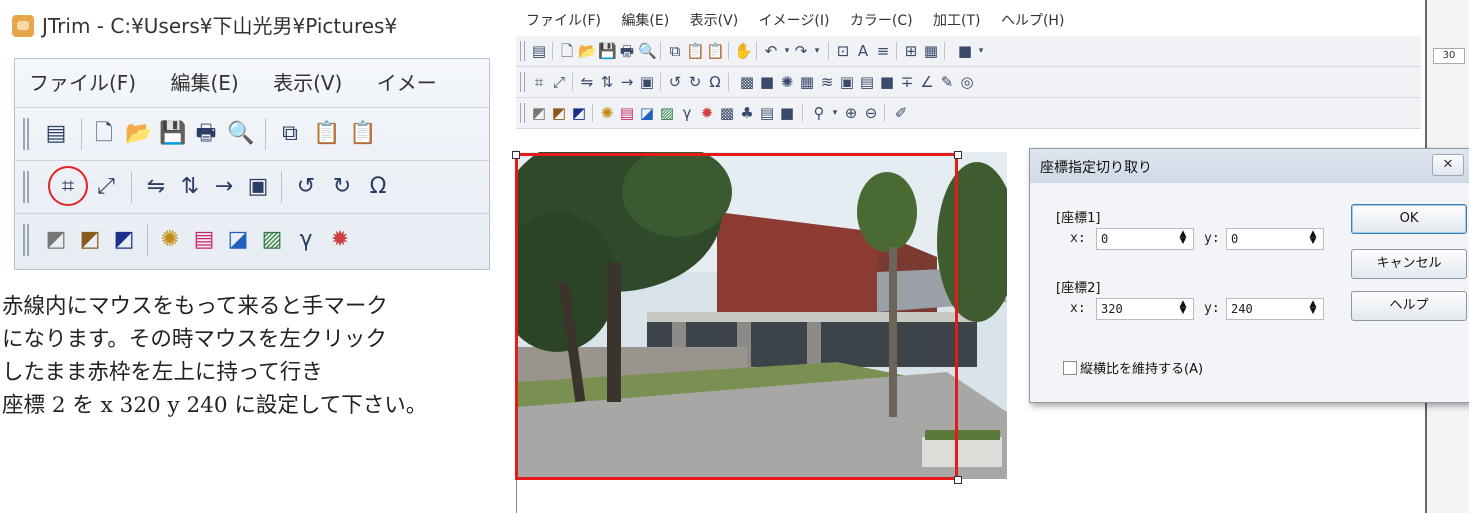 The image size is (1469, 513). I want to click on filter-8-icon: ■, so click(887, 82).